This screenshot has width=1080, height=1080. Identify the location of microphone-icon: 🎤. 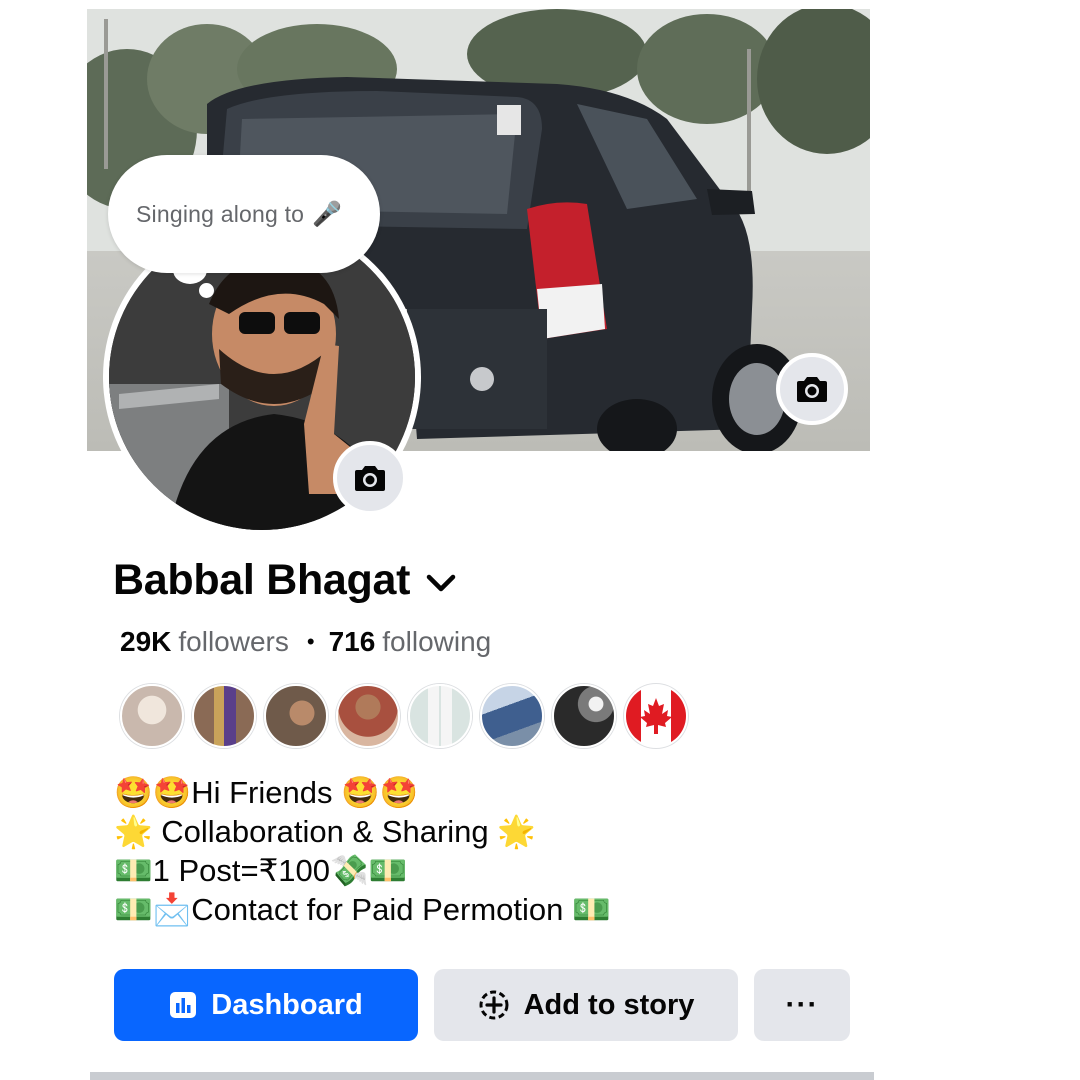
(327, 214).